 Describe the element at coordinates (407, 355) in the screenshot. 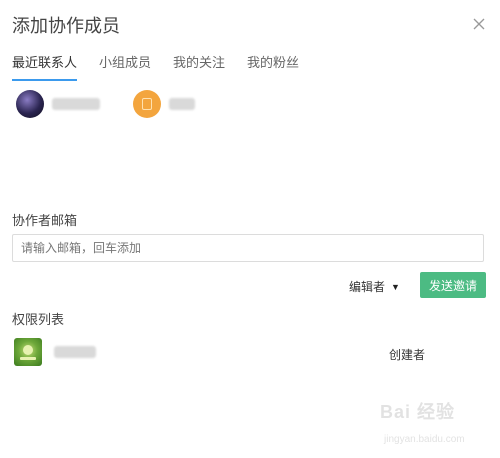

I see `member-role: 创建者` at that location.